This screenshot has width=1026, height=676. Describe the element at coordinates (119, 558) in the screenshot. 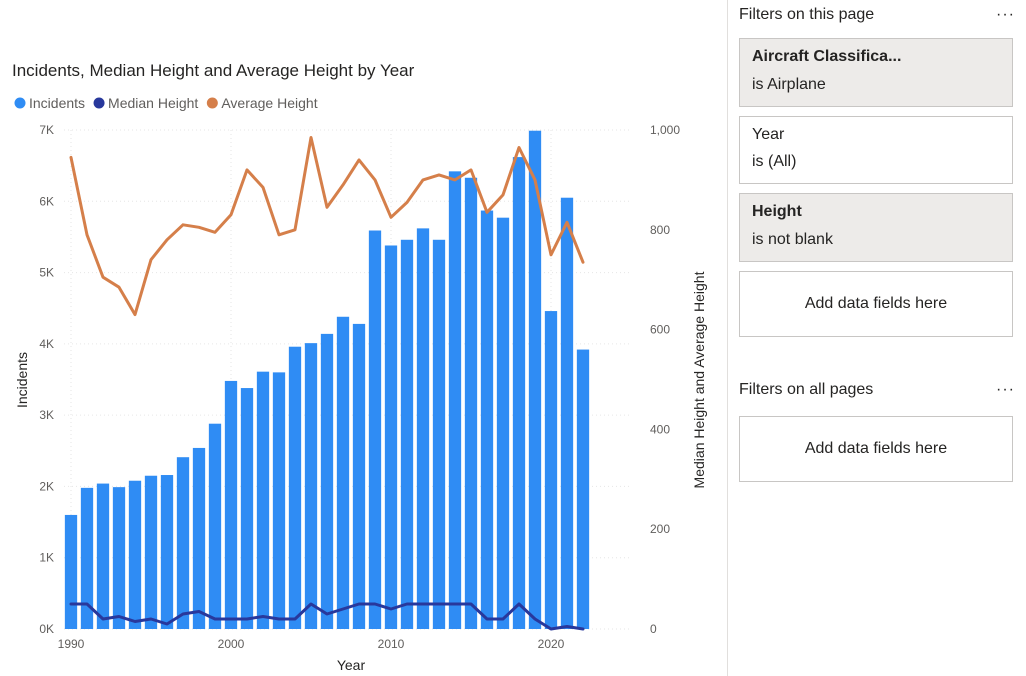

I see `bar-incidents-1993` at that location.